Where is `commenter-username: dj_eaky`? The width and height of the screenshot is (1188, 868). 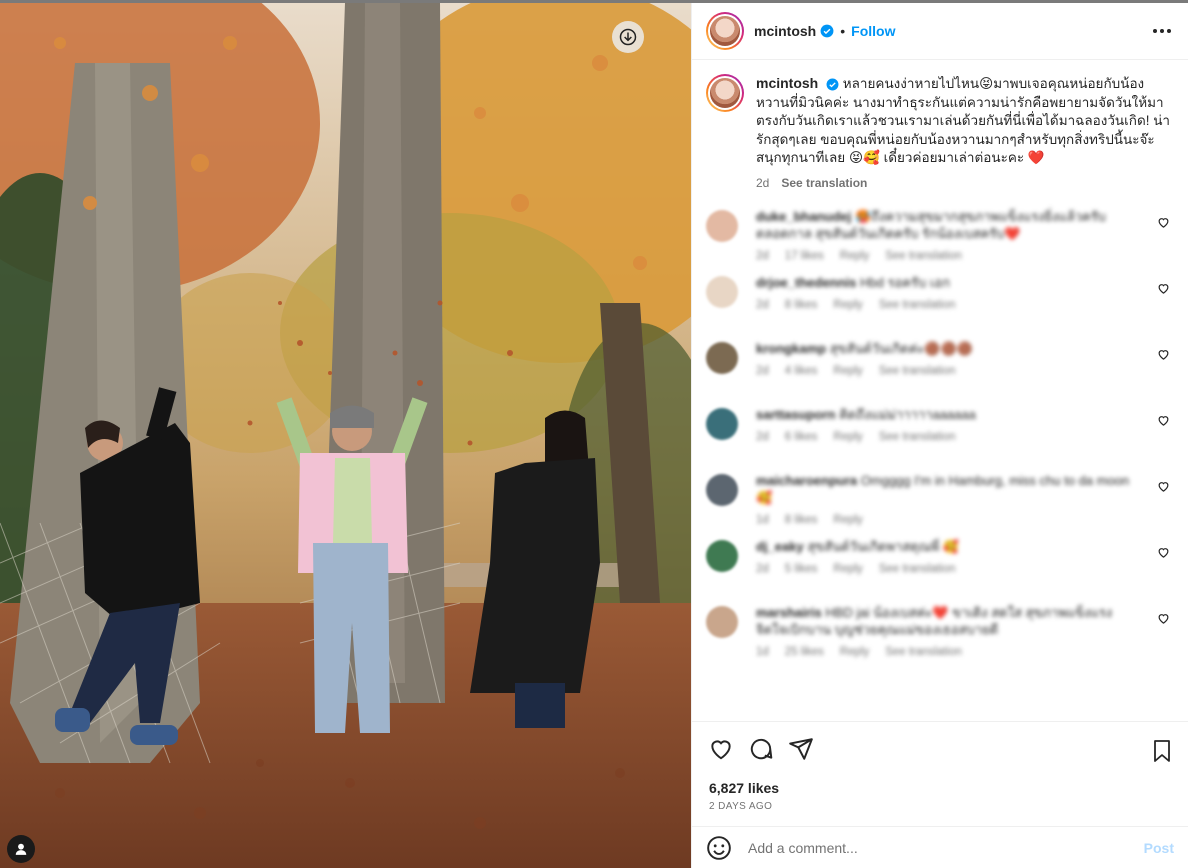
commenter-username: dj_eaky is located at coordinates (780, 546).